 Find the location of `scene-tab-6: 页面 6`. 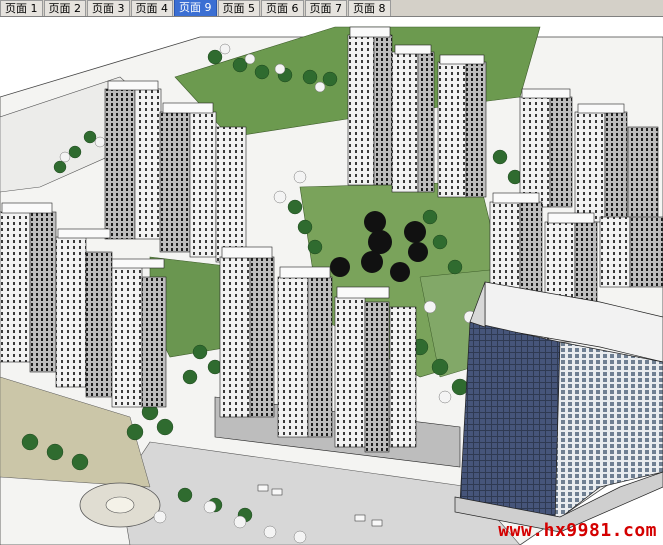

scene-tab-6: 页面 6 is located at coordinates (282, 8).